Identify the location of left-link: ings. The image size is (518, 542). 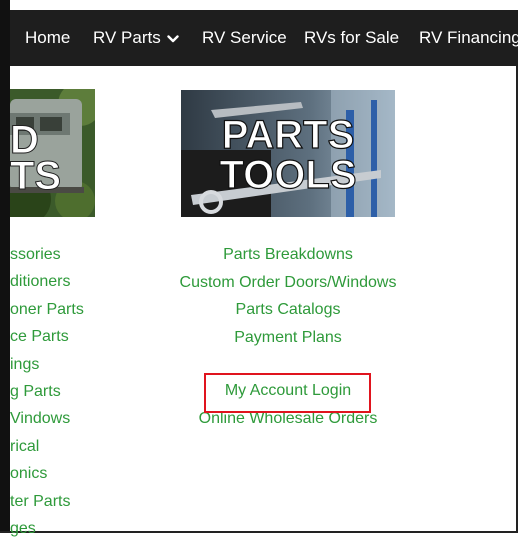
(75, 364).